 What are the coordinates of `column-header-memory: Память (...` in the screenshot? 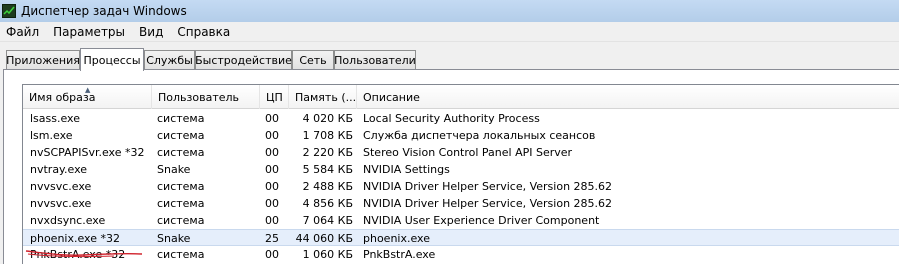 It's located at (323, 97).